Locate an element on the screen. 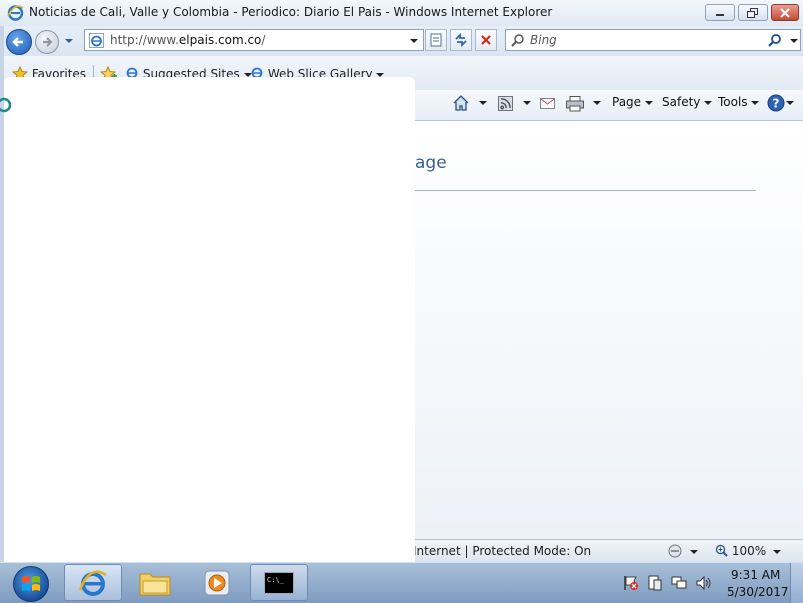 The width and height of the screenshot is (803, 603). close-button is located at coordinates (785, 12).